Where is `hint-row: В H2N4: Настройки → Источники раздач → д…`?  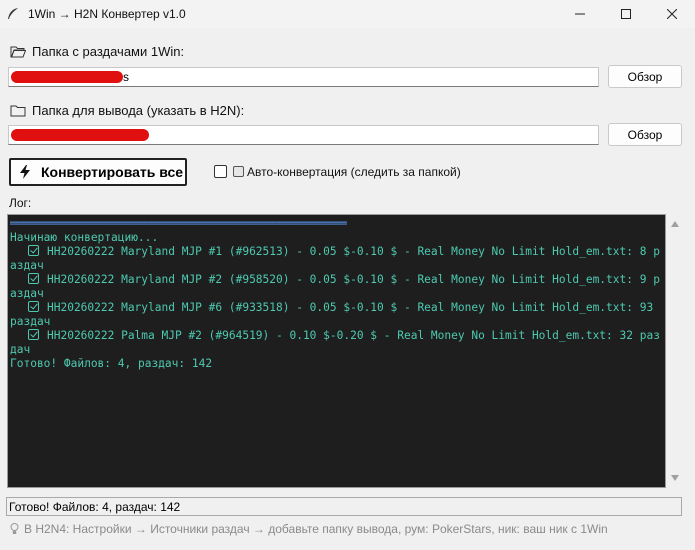 hint-row: В H2N4: Настройки → Источники раздач → д… is located at coordinates (309, 529).